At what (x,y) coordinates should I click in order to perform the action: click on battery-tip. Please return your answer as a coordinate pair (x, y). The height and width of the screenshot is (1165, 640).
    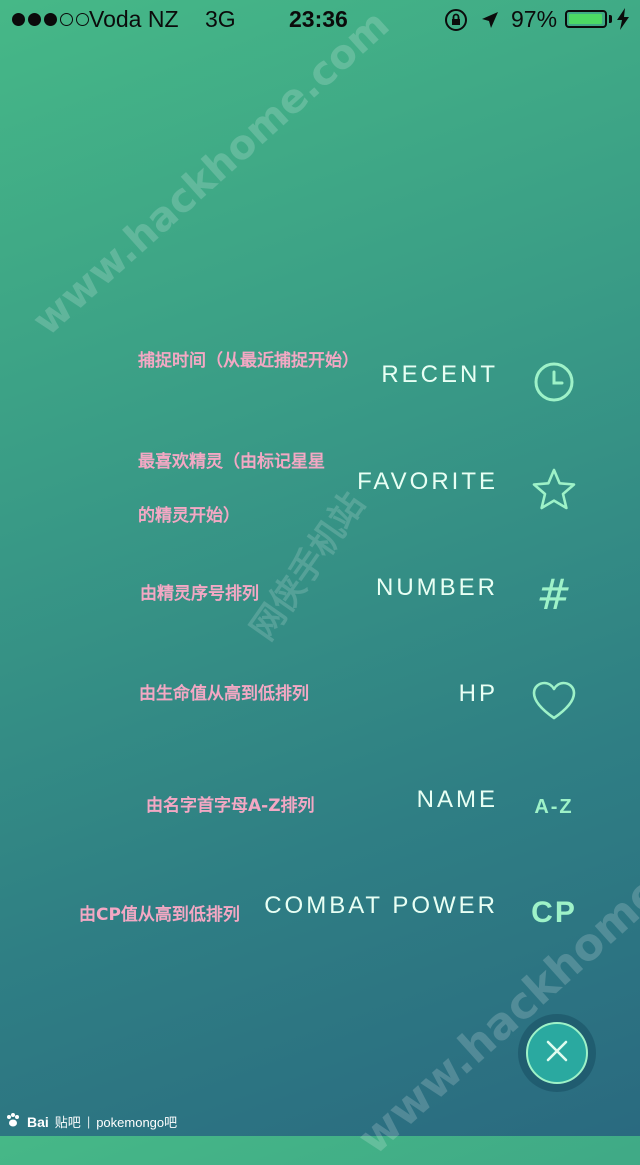
    Looking at the image, I should click on (610, 19).